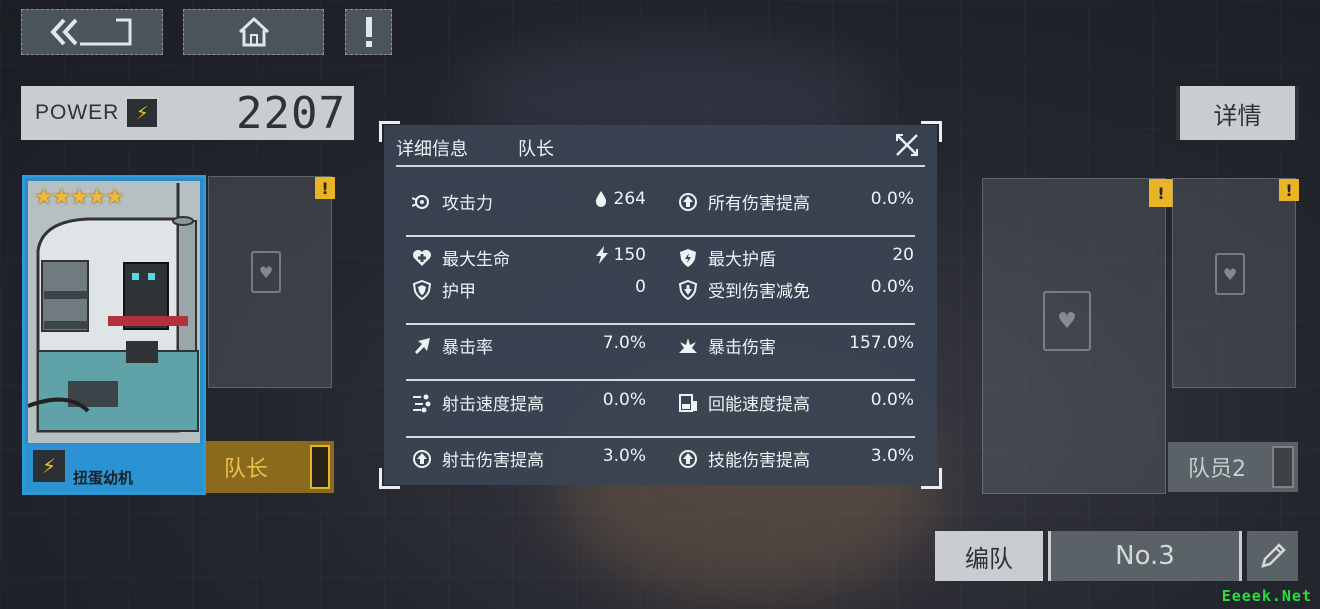 Image resolution: width=1320 pixels, height=609 pixels. I want to click on stat-label: 最大生命, so click(476, 260).